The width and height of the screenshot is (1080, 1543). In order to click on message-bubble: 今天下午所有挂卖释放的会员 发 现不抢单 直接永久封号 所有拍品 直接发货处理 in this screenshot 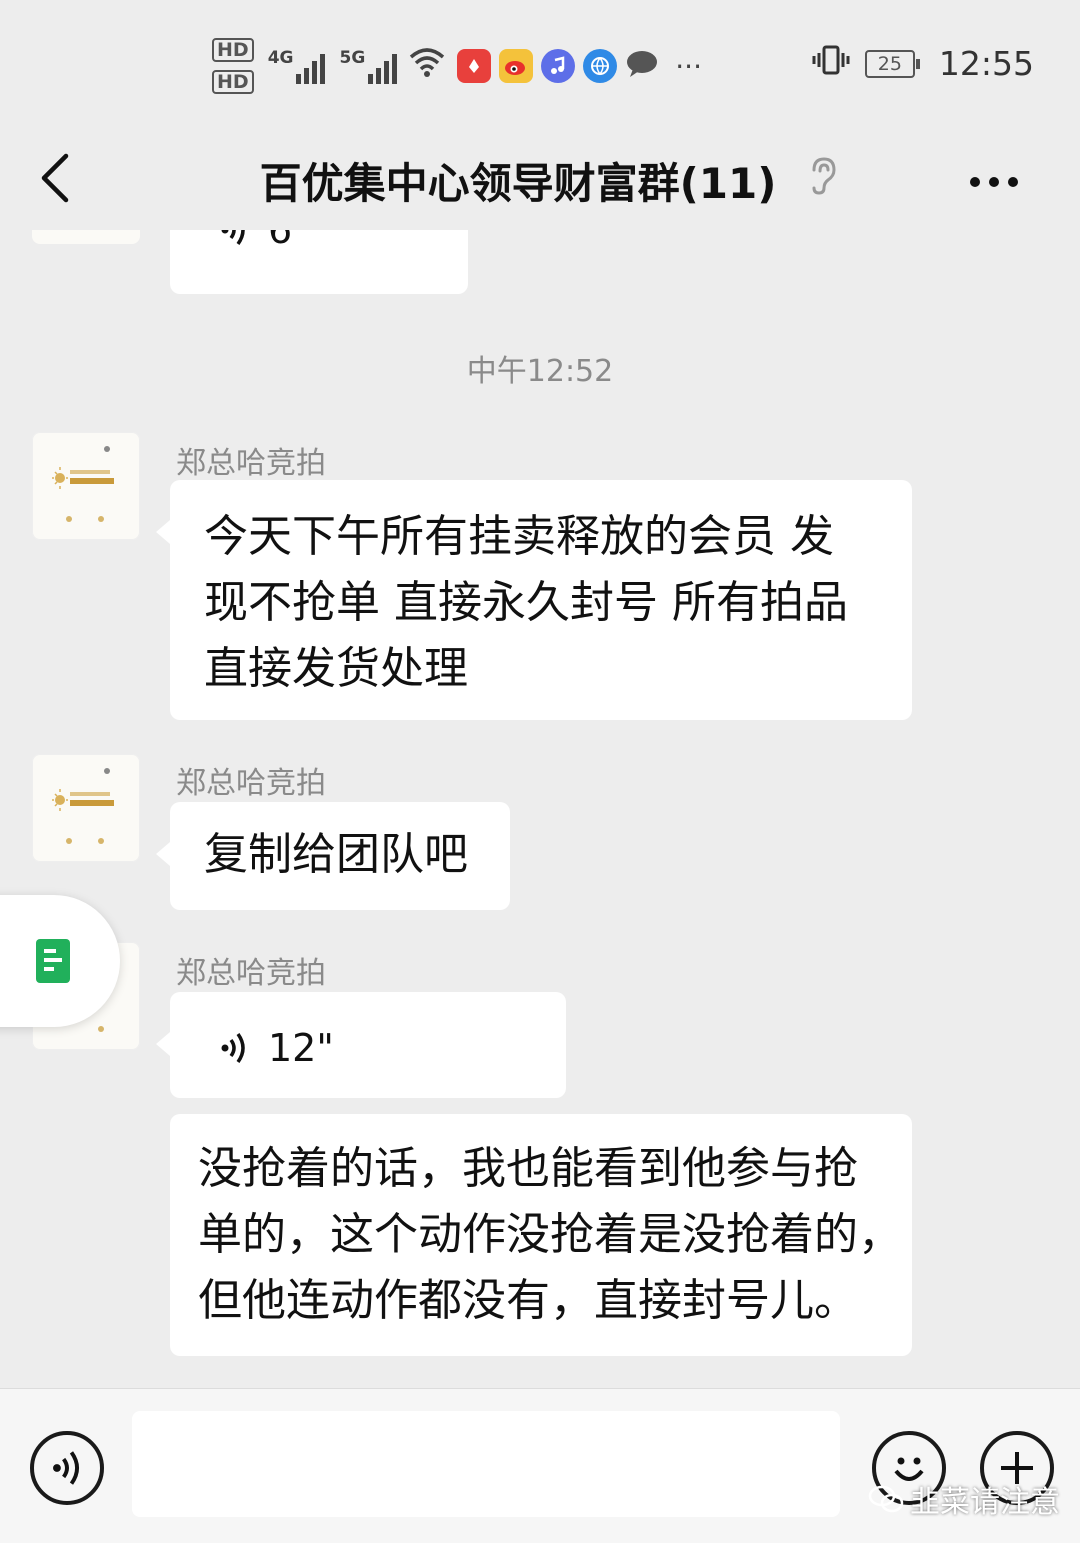, I will do `click(534, 600)`.